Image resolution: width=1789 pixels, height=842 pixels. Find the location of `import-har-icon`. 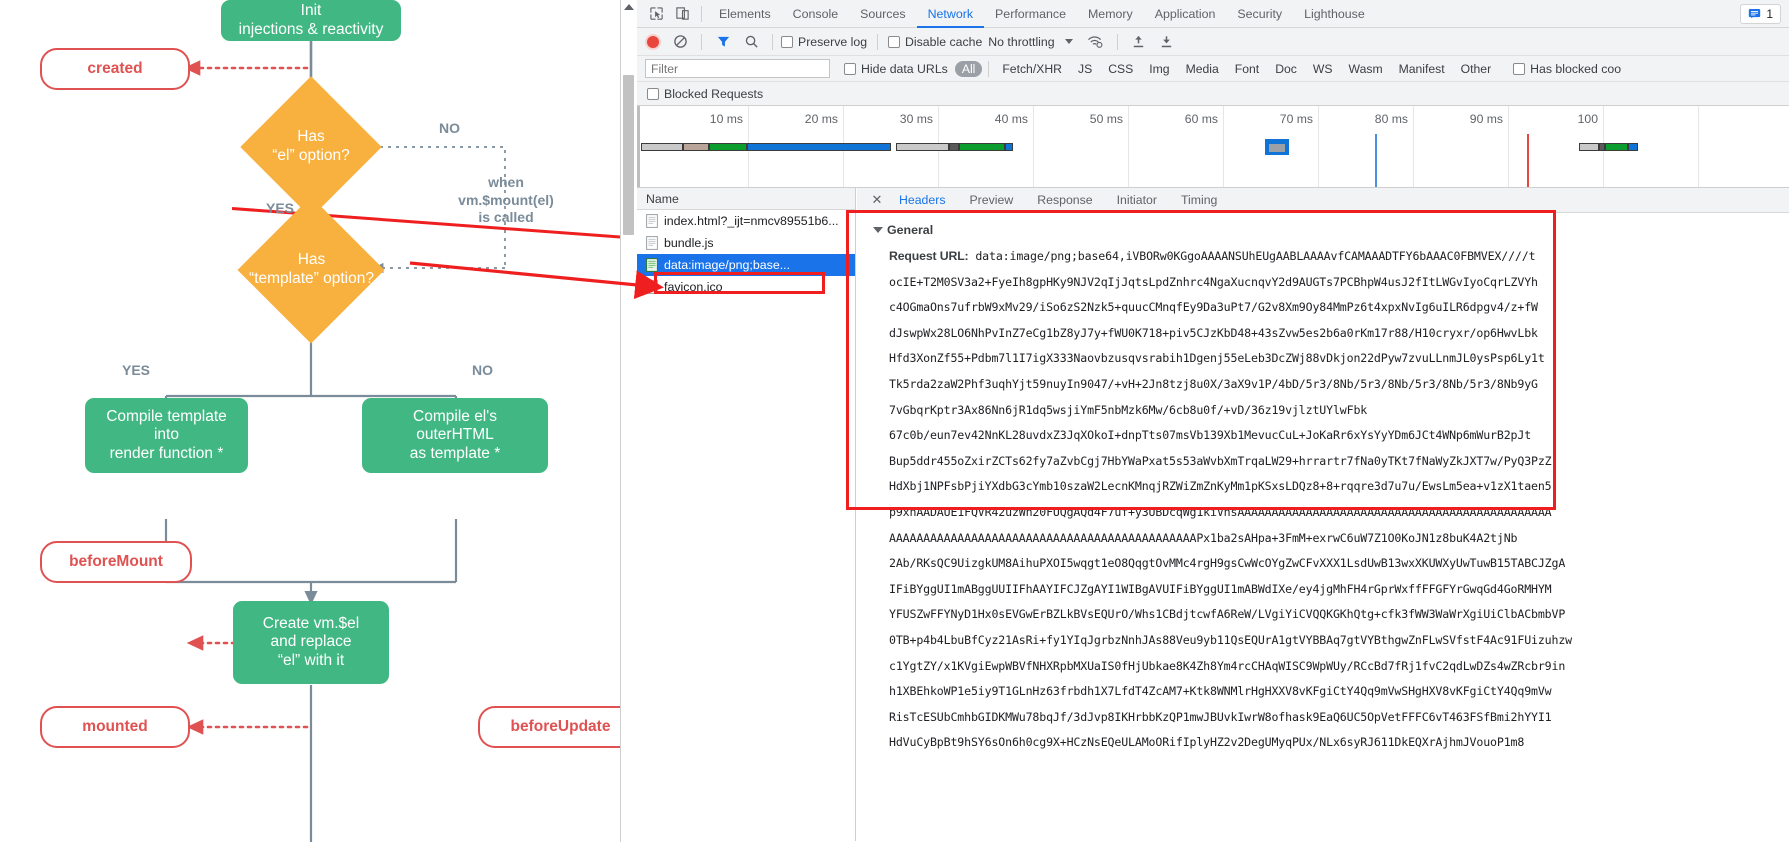

import-har-icon is located at coordinates (1139, 42).